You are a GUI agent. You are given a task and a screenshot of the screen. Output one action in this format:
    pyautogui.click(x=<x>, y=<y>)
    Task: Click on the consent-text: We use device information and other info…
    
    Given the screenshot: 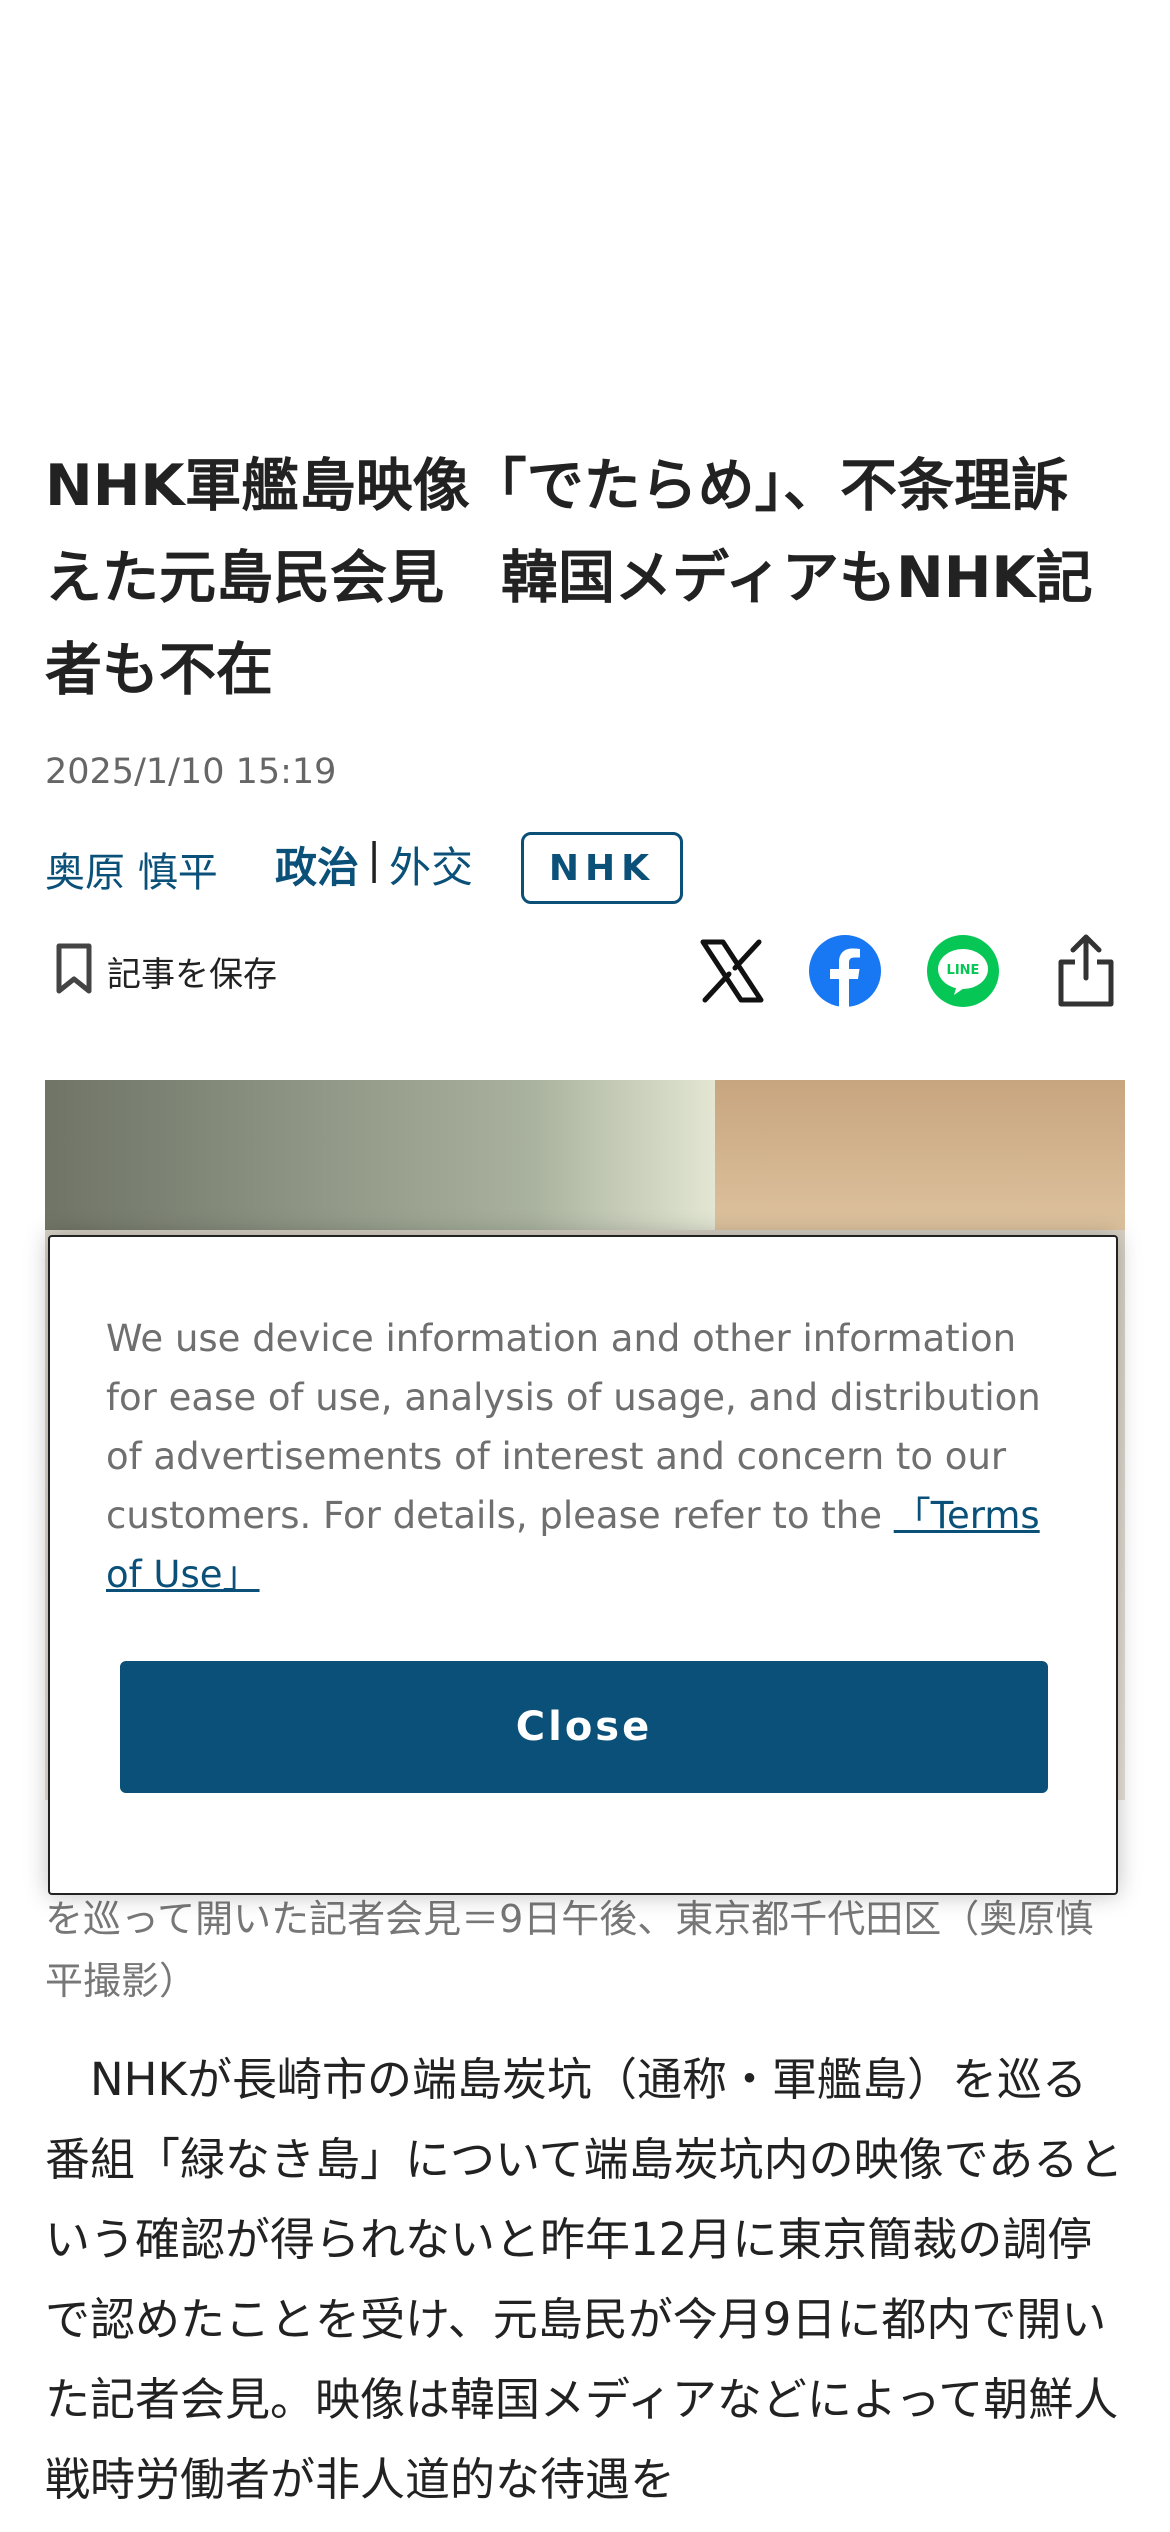 What is the action you would take?
    pyautogui.click(x=586, y=1456)
    